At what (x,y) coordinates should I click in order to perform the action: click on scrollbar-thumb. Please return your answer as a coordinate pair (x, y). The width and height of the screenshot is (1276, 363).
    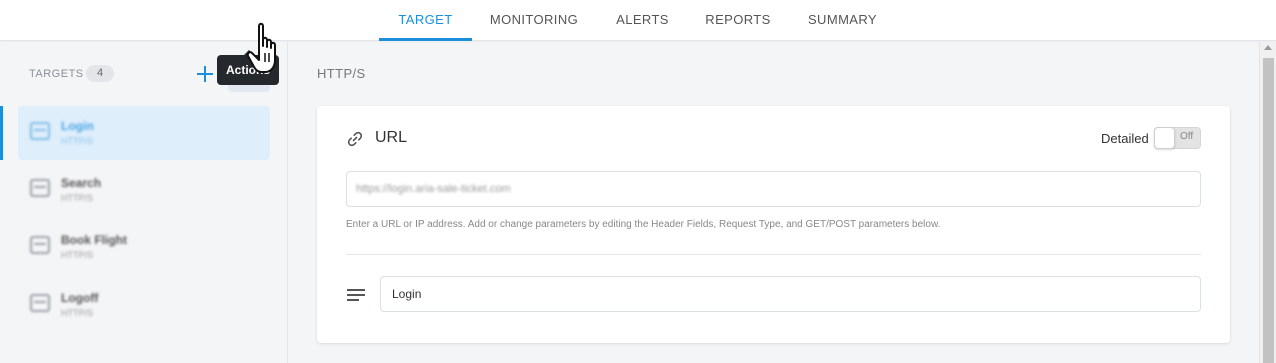
    Looking at the image, I should click on (1268, 210).